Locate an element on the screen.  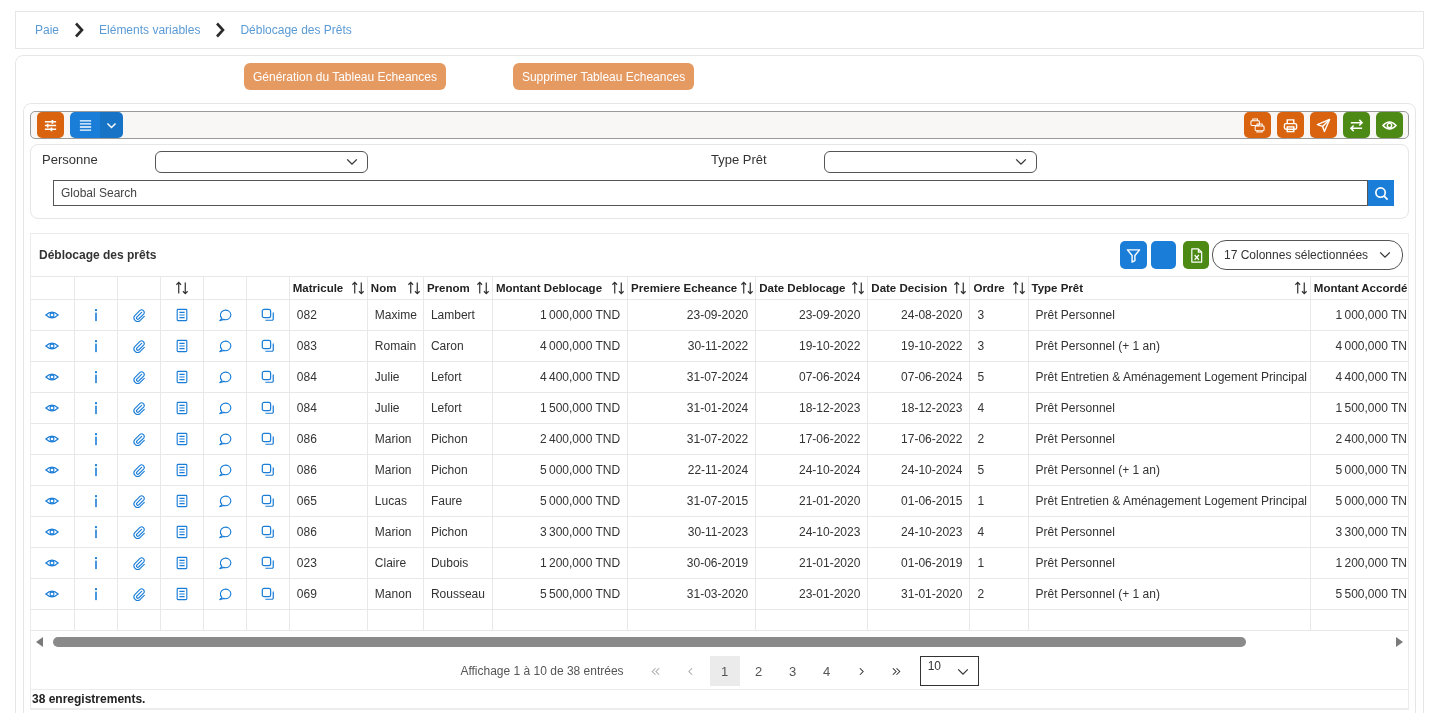
print-batch-button is located at coordinates (1257, 125).